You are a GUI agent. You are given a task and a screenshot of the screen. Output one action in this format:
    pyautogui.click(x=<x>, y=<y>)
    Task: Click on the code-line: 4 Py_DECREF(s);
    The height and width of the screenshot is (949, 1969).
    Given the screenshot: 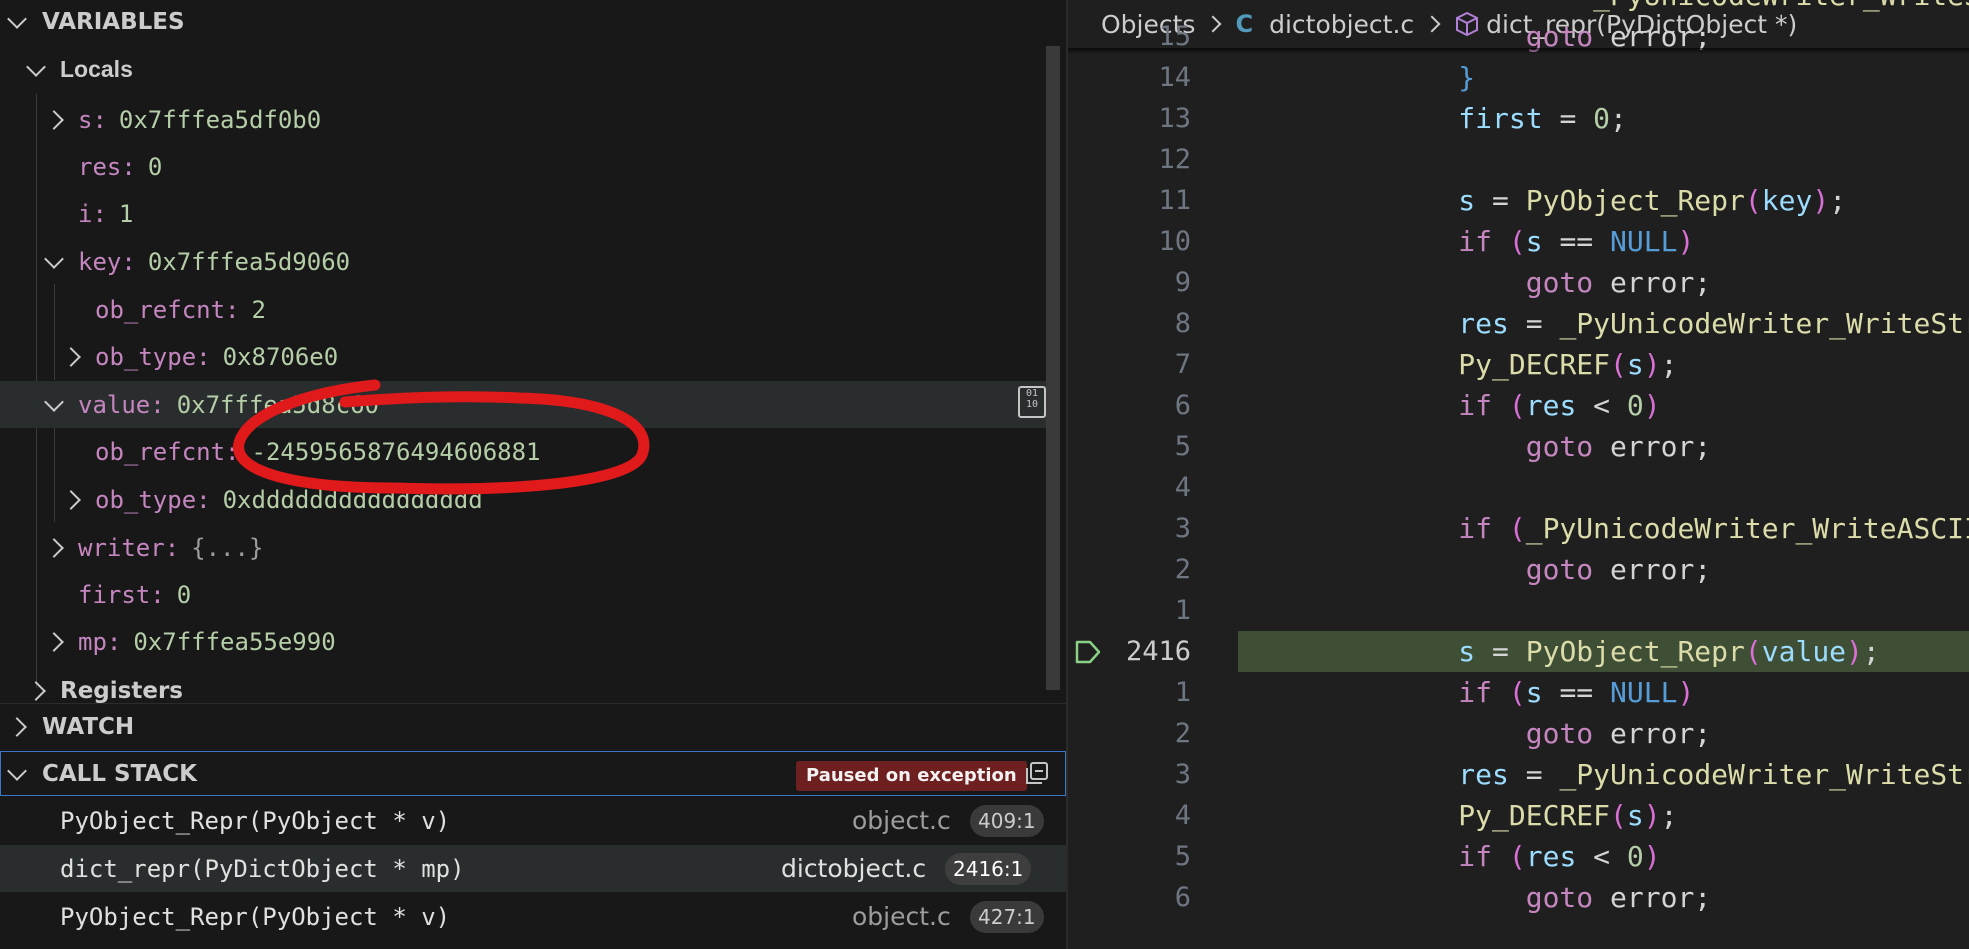 What is the action you would take?
    pyautogui.click(x=1518, y=815)
    